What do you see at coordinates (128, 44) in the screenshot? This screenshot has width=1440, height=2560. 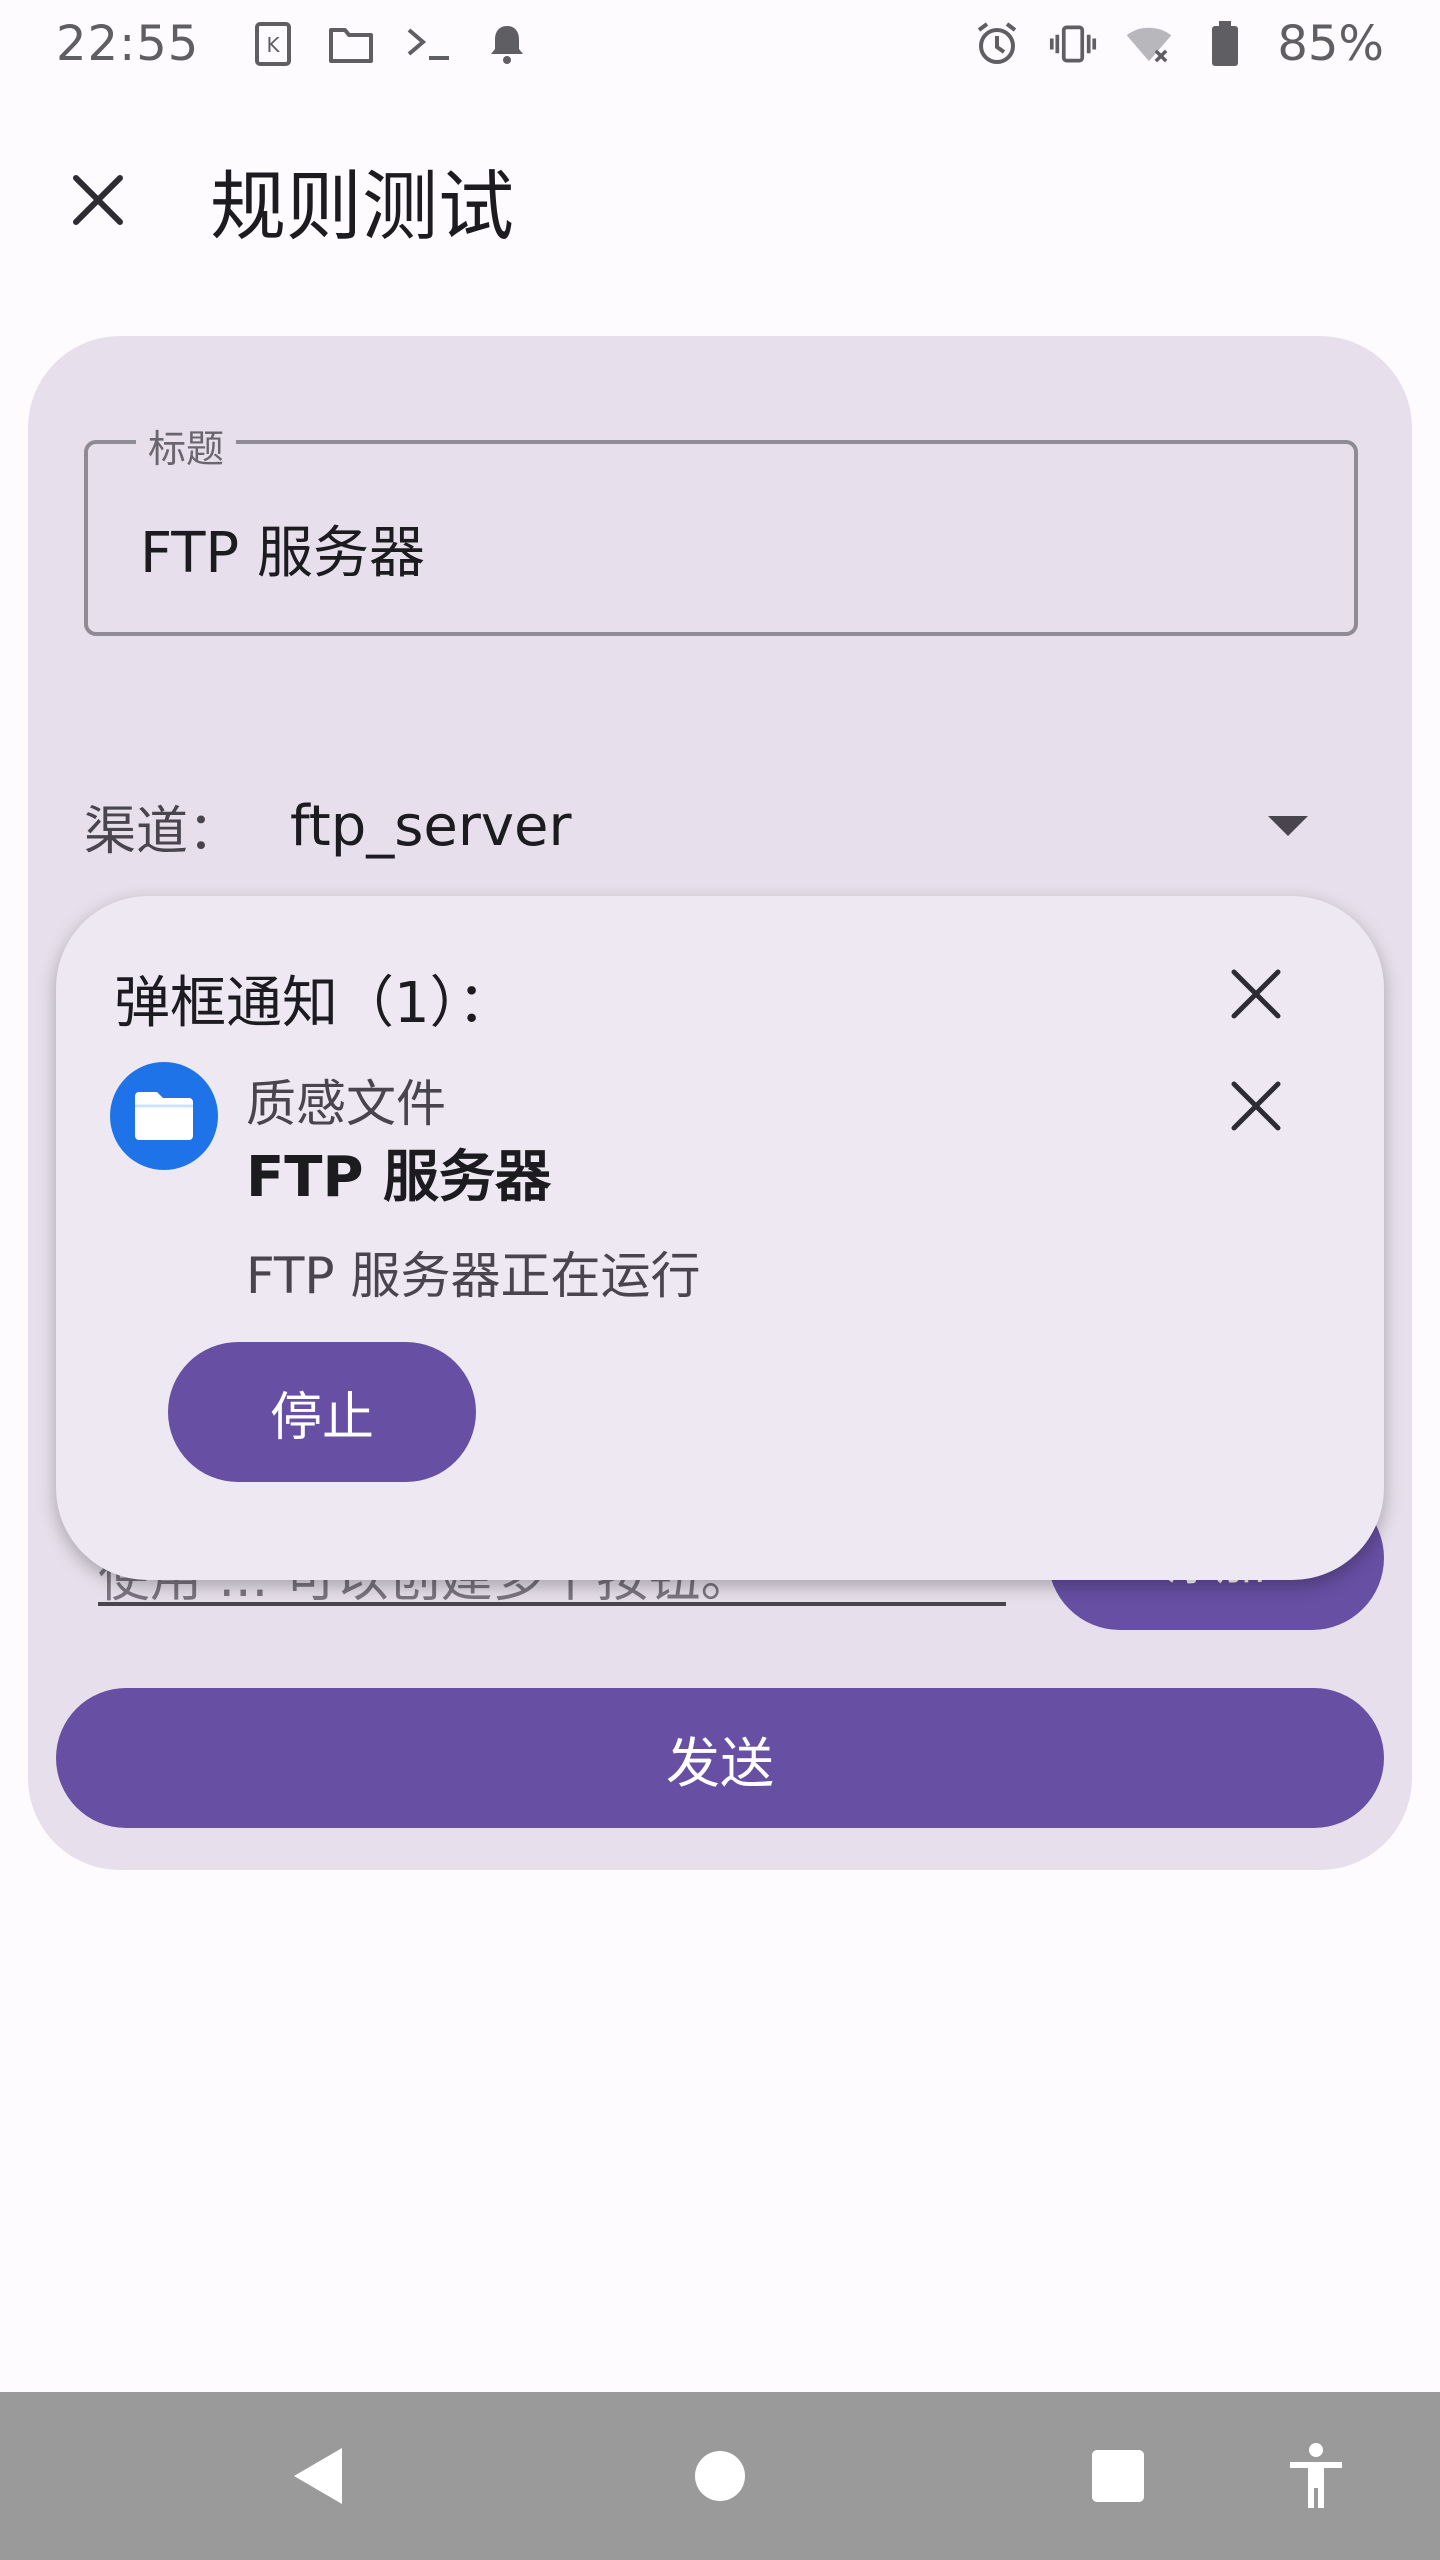 I see `status-time: 22:55` at bounding box center [128, 44].